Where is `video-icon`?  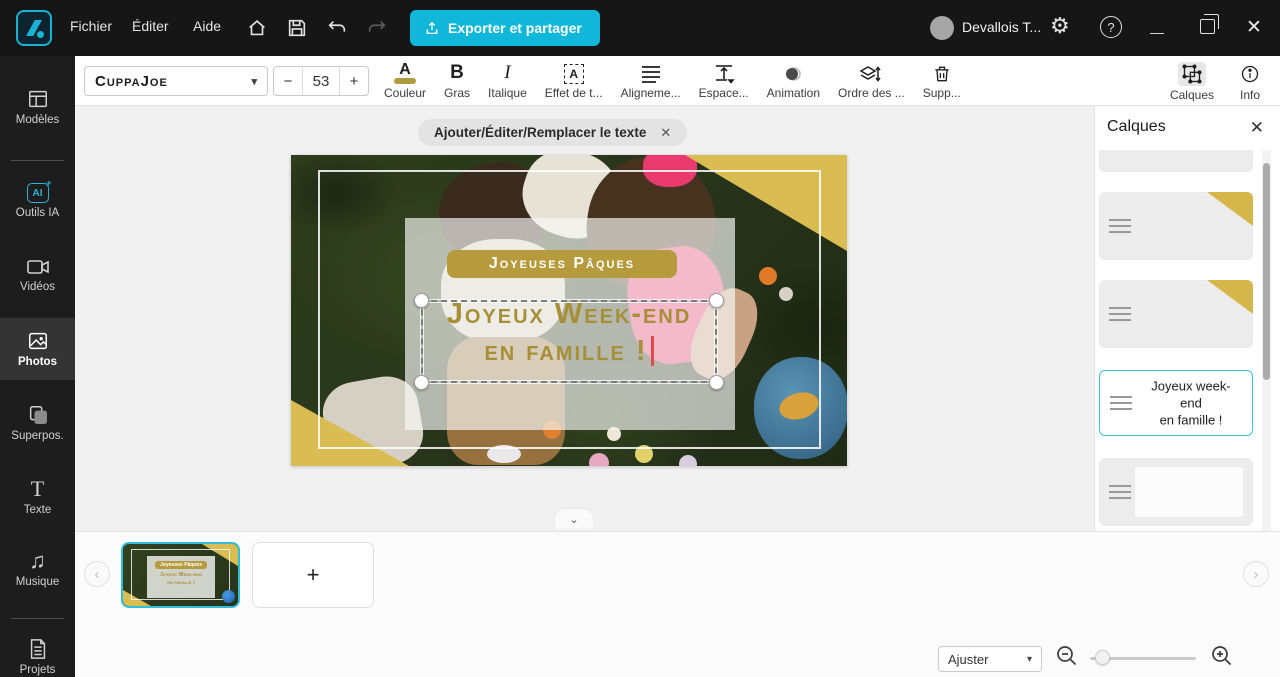
video-icon is located at coordinates (37, 267).